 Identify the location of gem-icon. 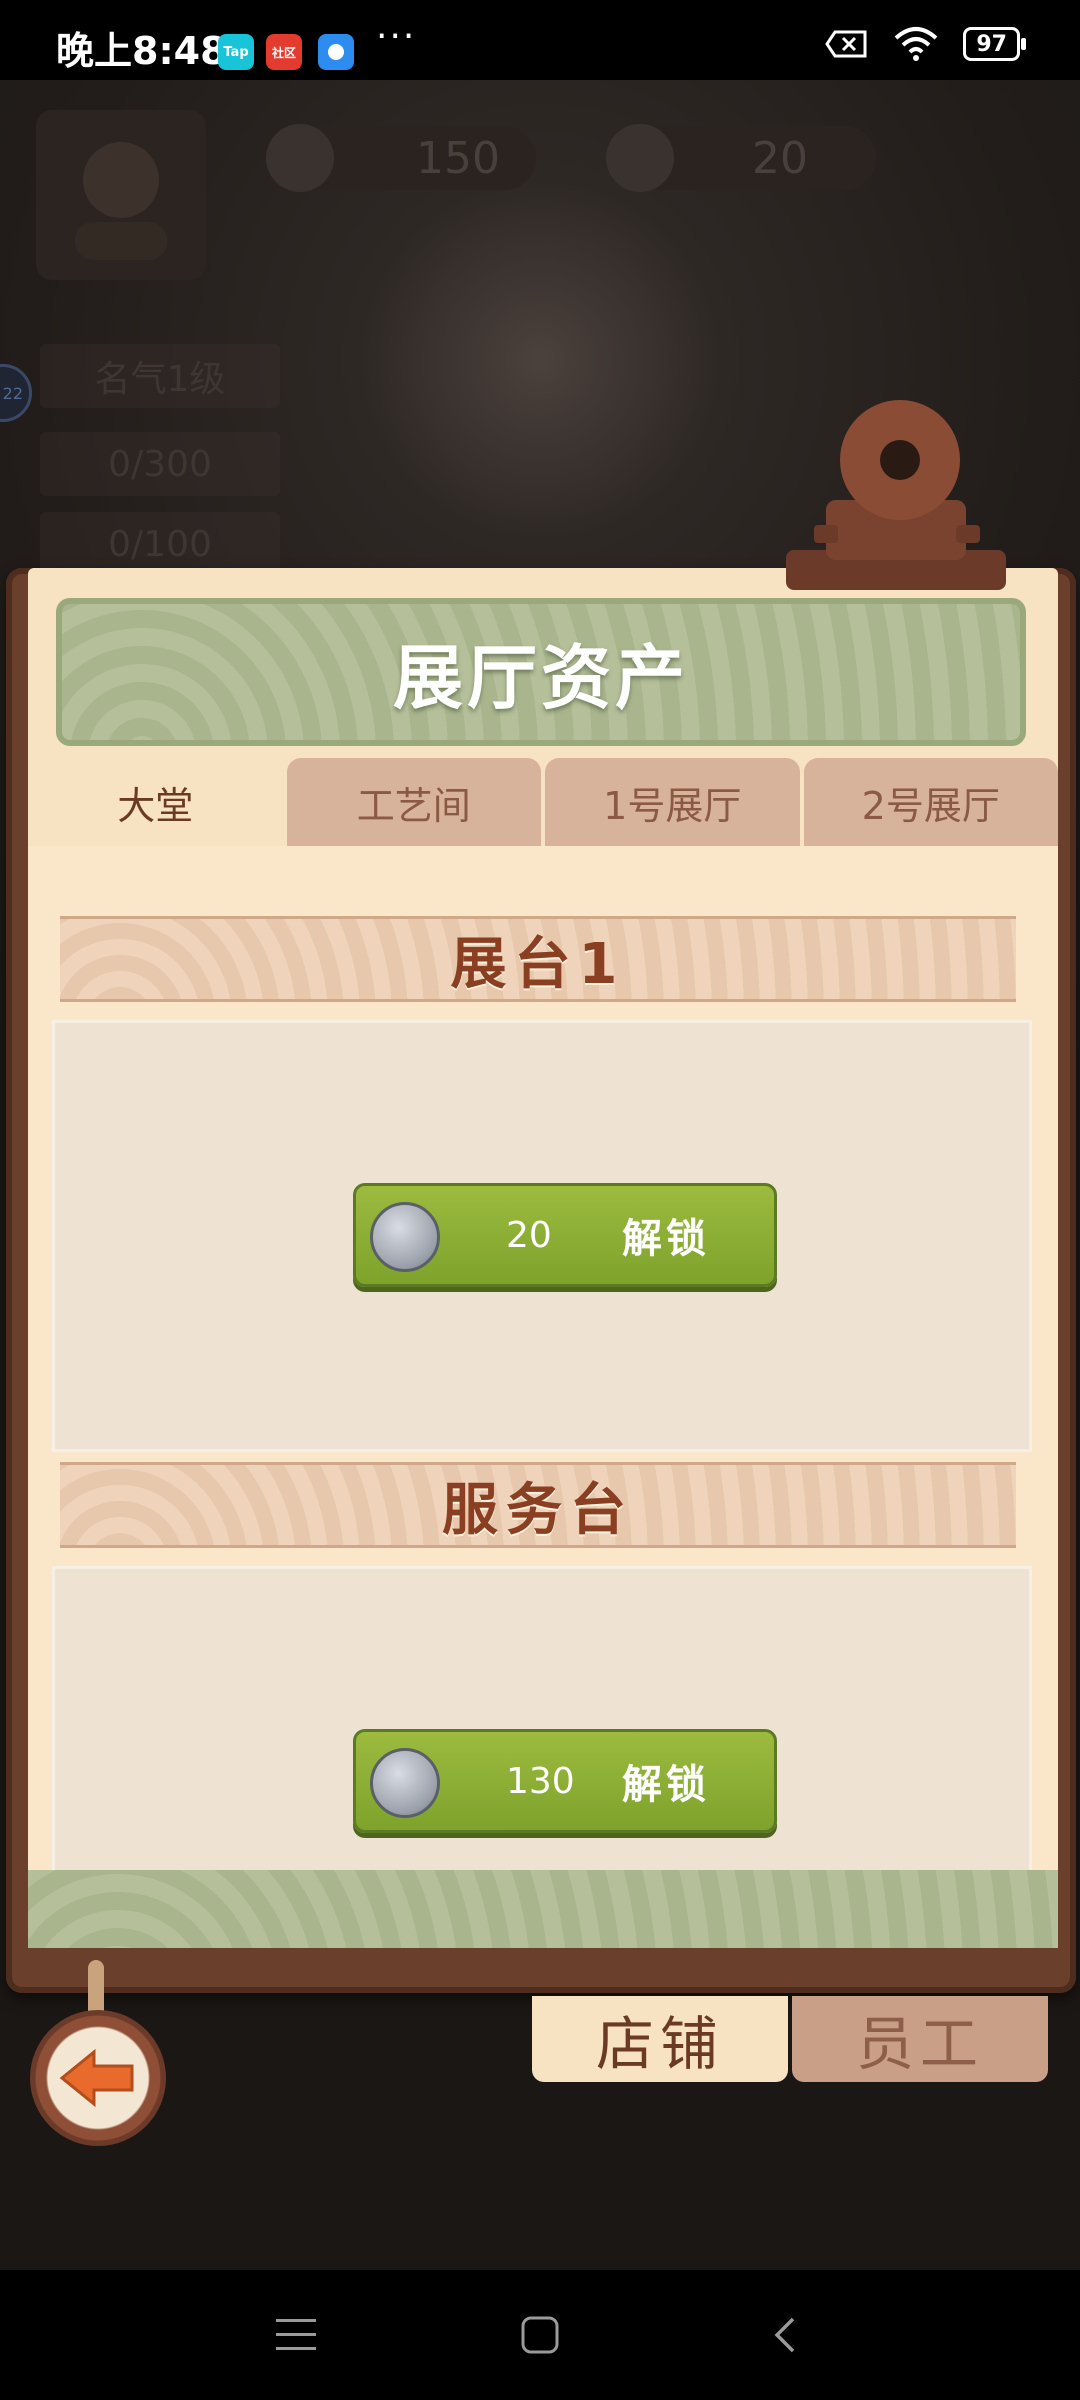
(640, 158).